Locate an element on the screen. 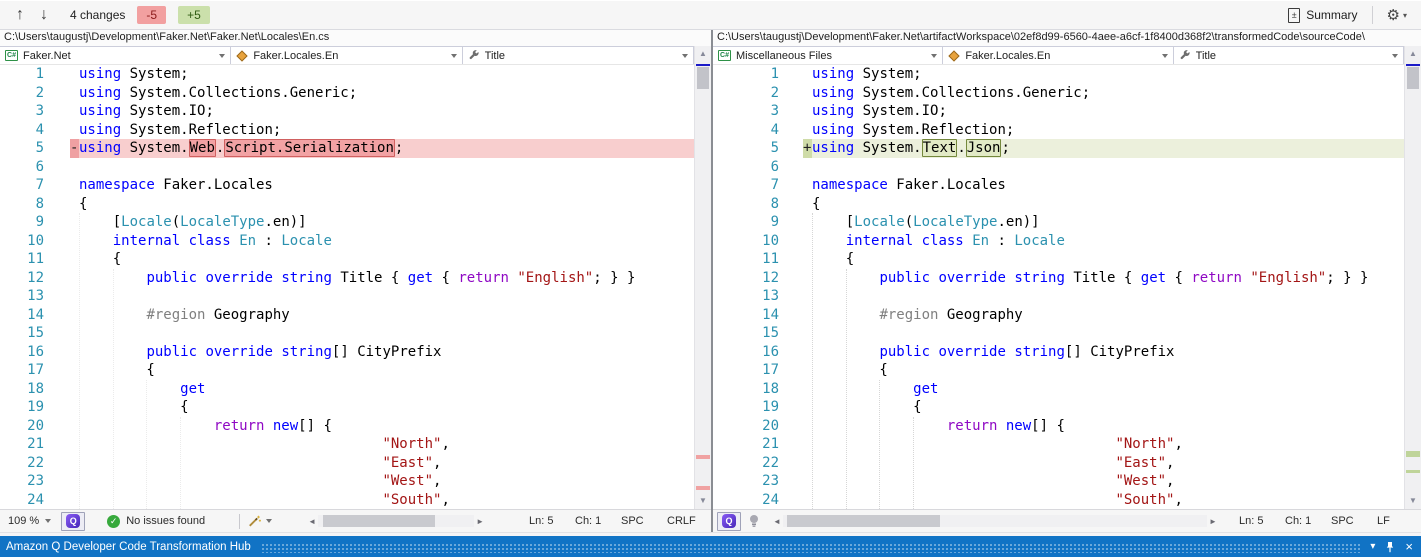  code-cleanup-button is located at coordinates (260, 521).